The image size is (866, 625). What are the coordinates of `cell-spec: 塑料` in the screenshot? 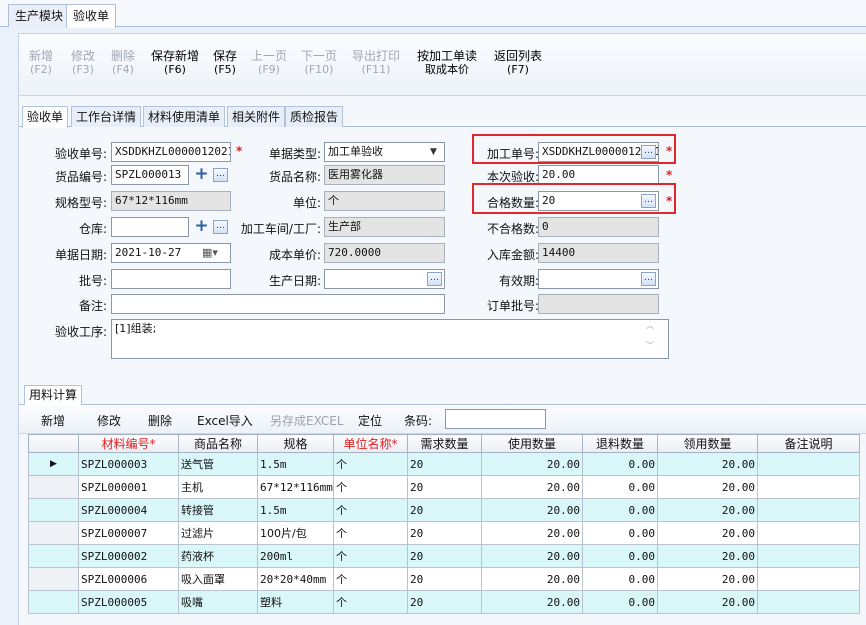 It's located at (295, 602).